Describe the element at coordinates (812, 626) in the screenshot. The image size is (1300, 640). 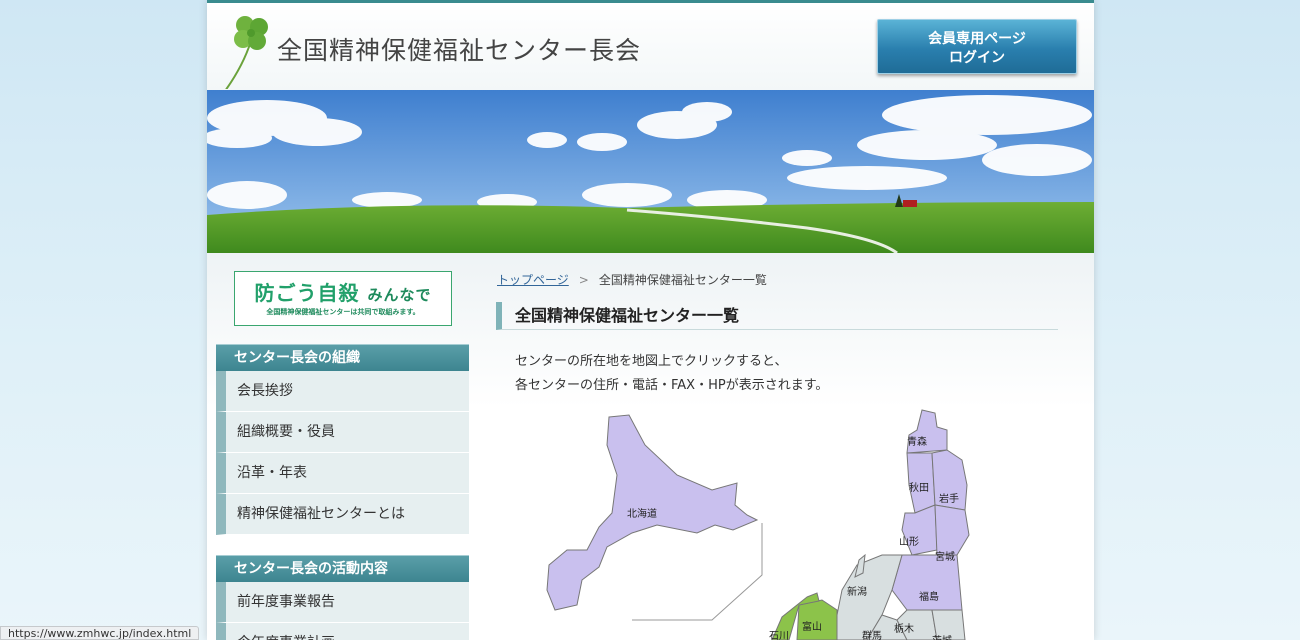
I see `map-label-toyama: 富山` at that location.